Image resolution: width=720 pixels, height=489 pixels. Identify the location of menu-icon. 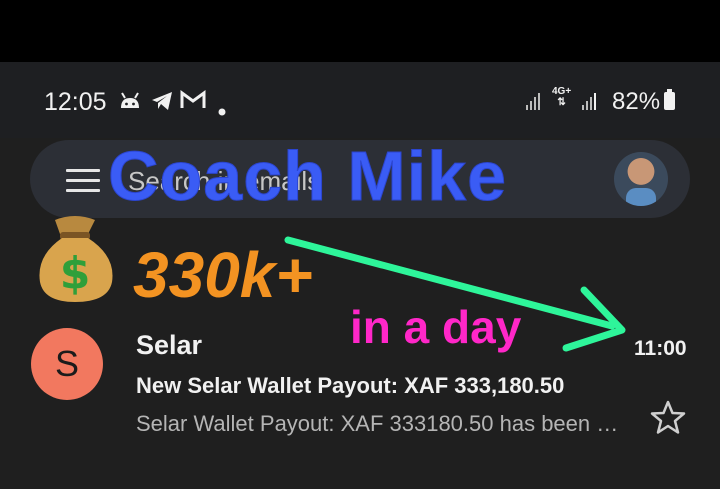
(83, 180).